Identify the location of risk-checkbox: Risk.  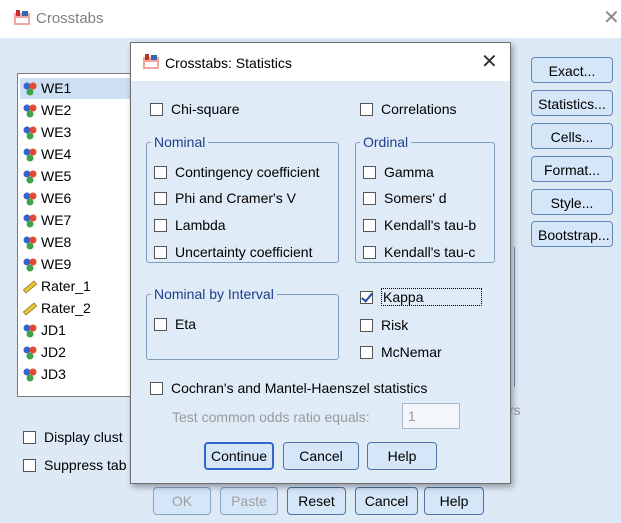
(384, 325).